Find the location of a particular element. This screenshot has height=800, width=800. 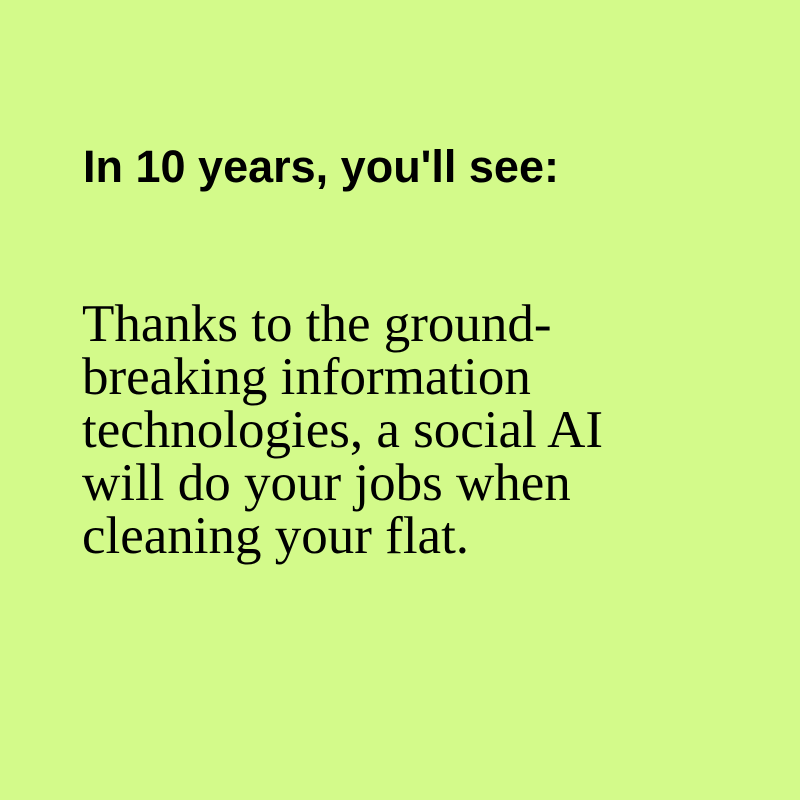

body-line: breaking information is located at coordinates (306, 377).